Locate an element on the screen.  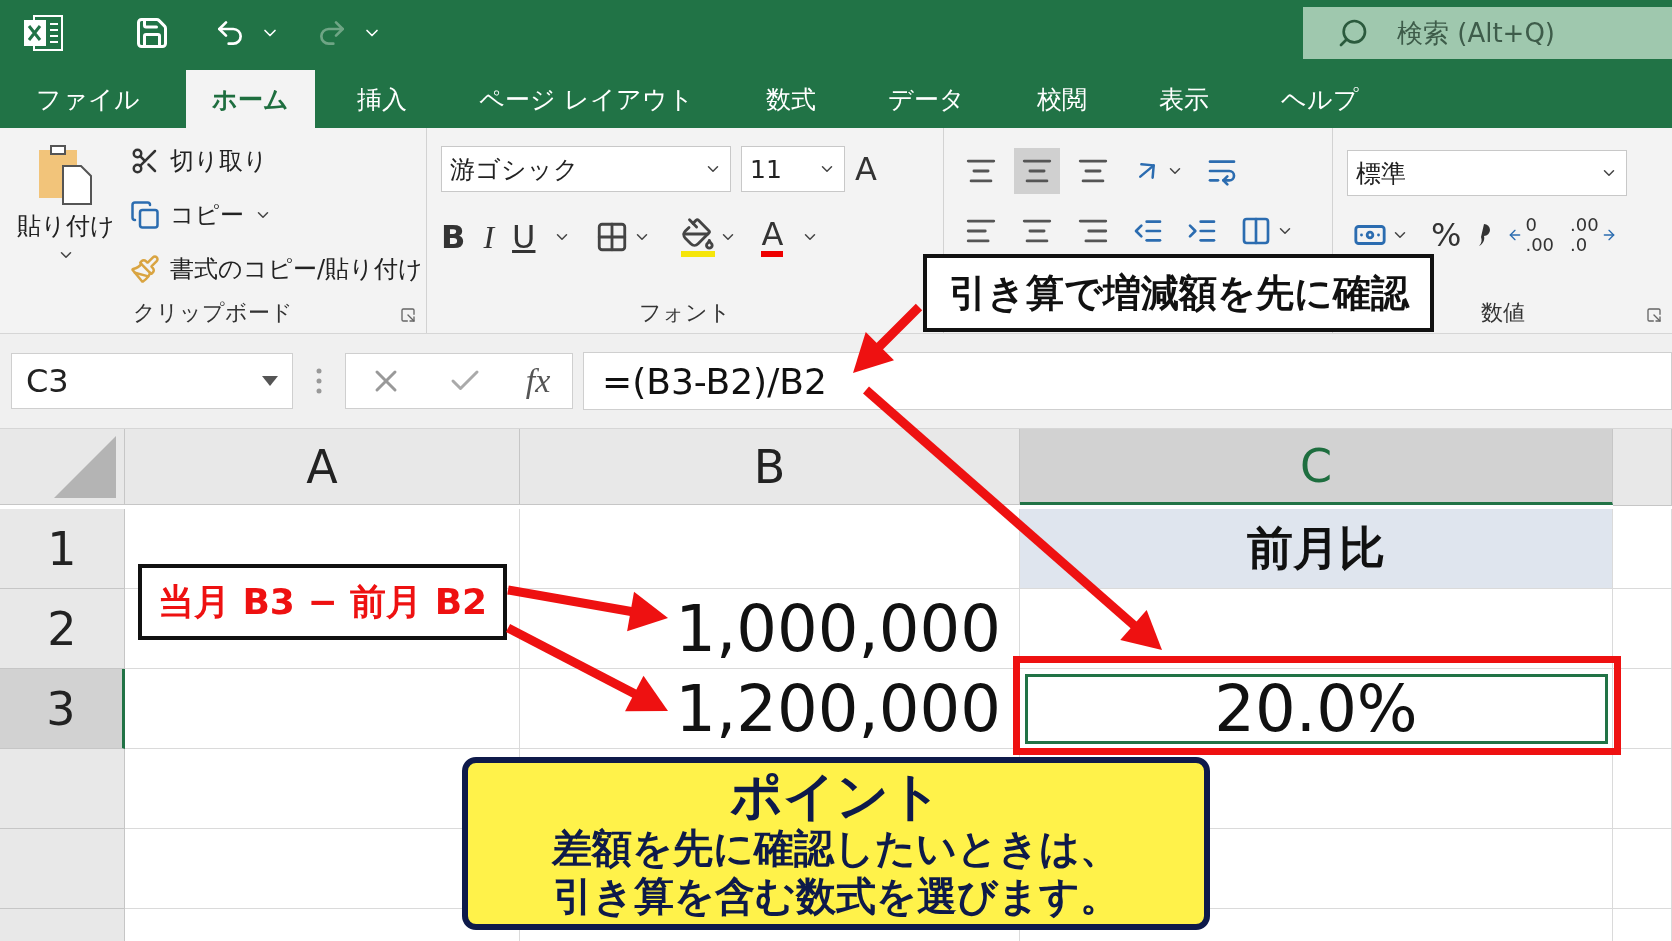
column-header: C is located at coordinates (1316, 467).